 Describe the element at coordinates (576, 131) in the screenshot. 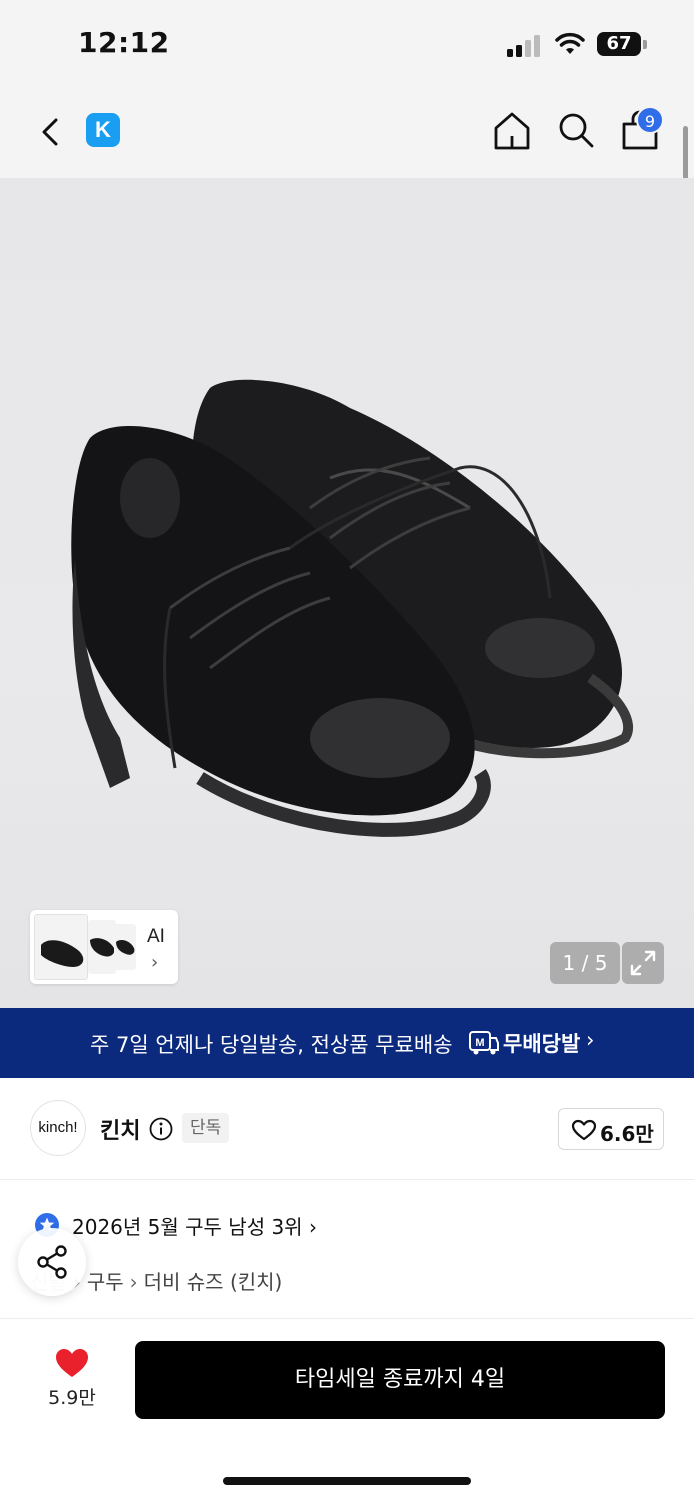

I see `search-icon` at that location.